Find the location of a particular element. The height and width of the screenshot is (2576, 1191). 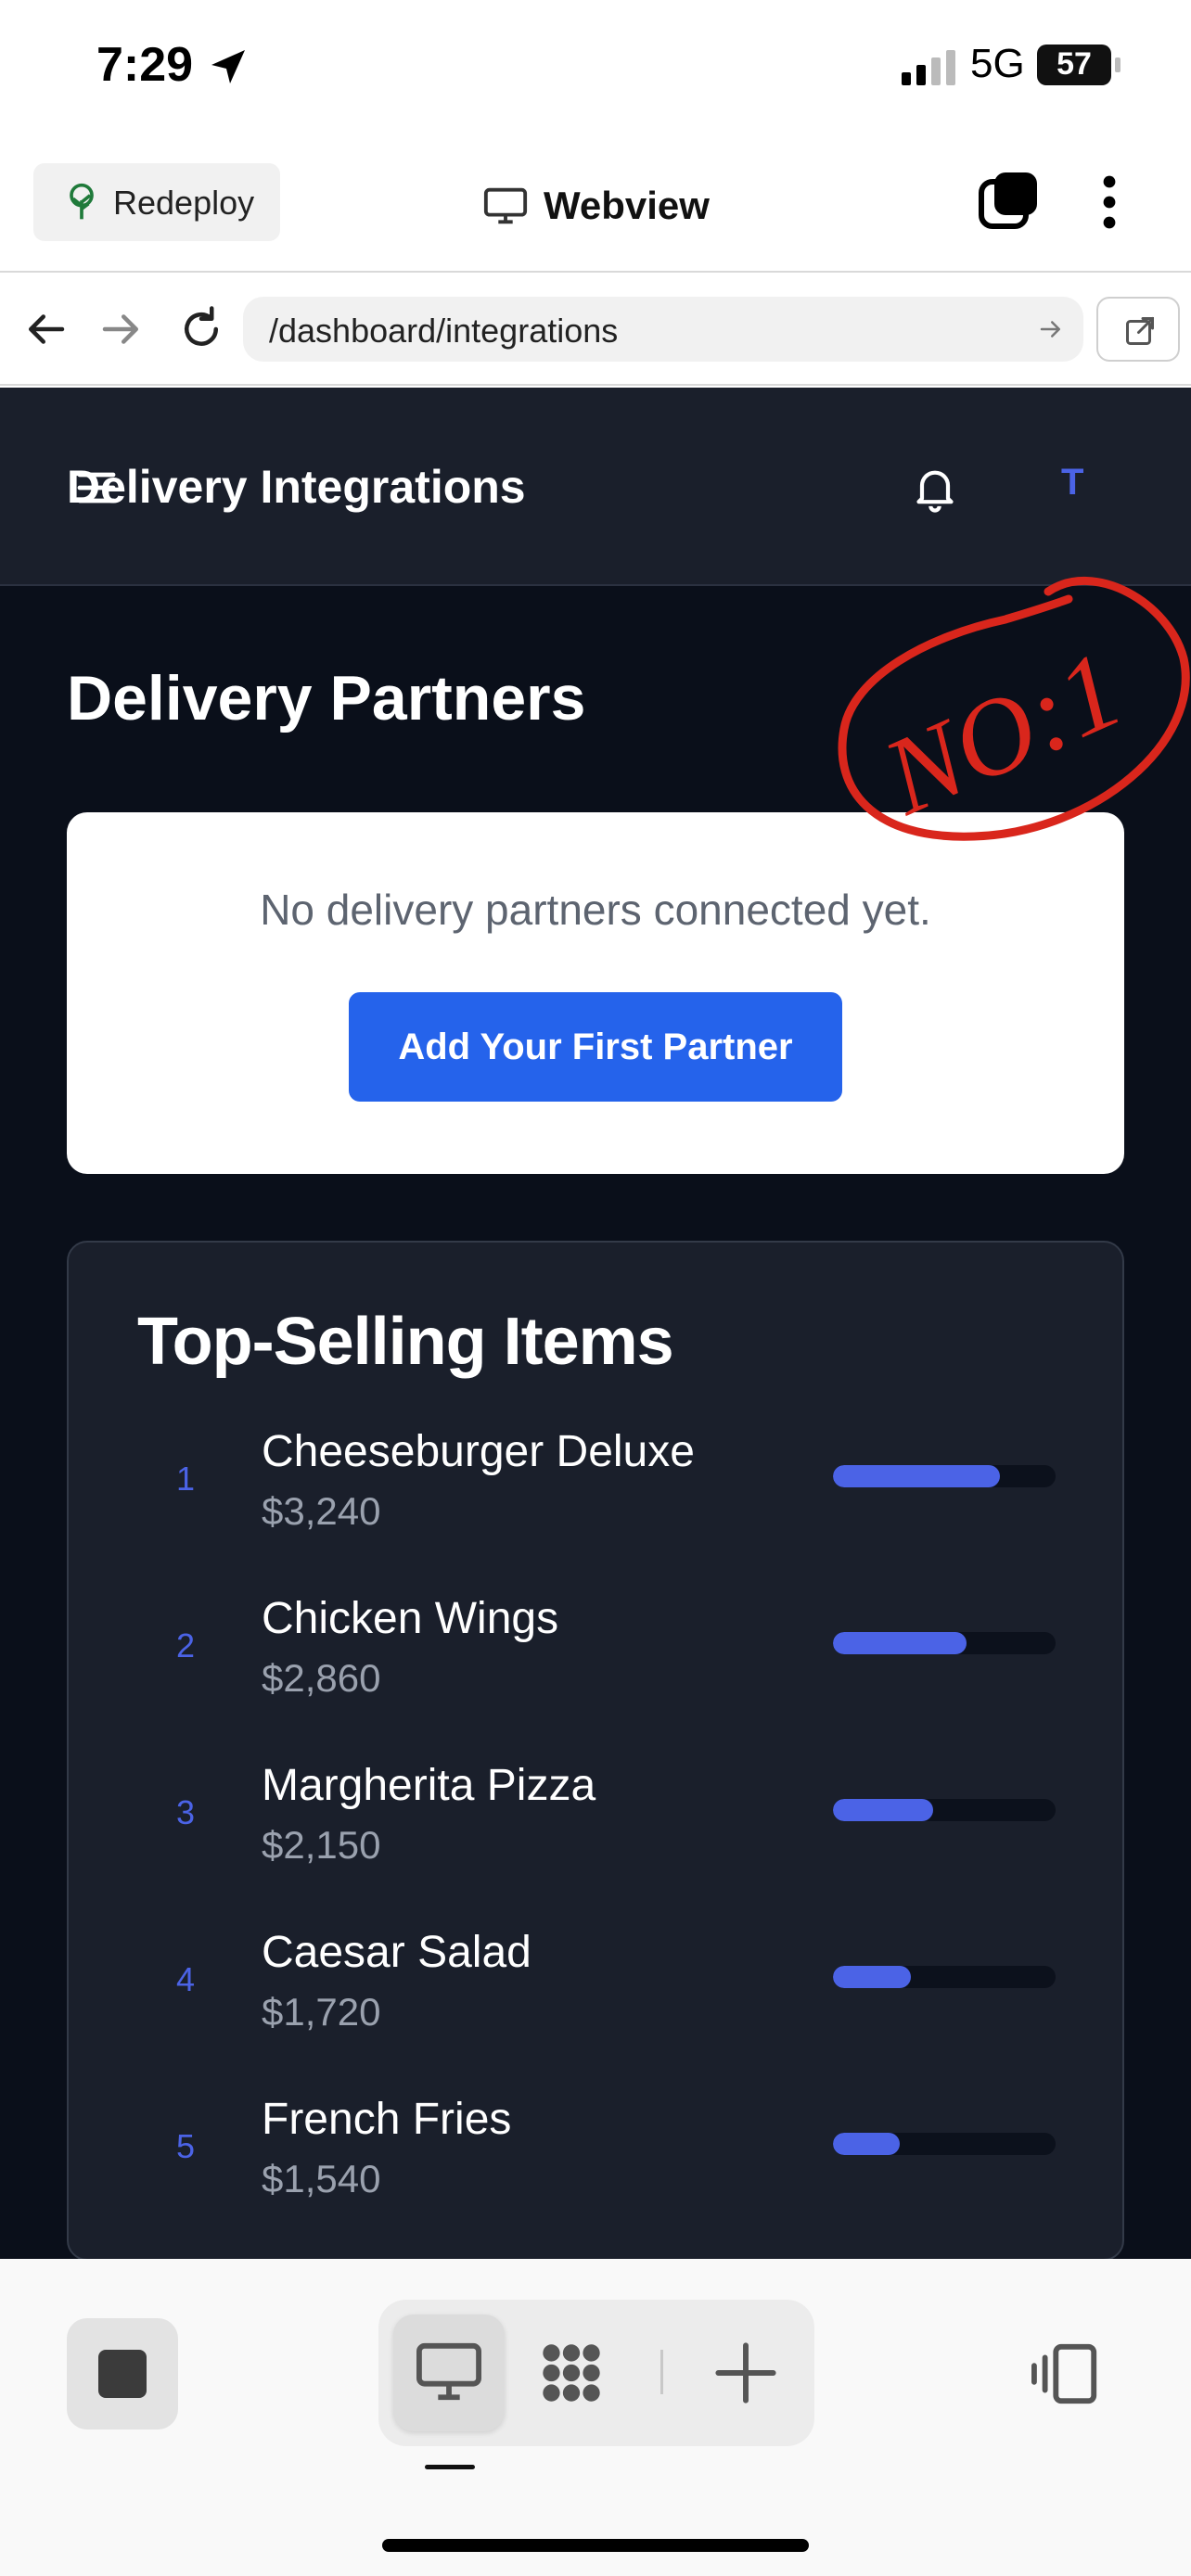

item-name: Caesar Salad is located at coordinates (396, 1953).